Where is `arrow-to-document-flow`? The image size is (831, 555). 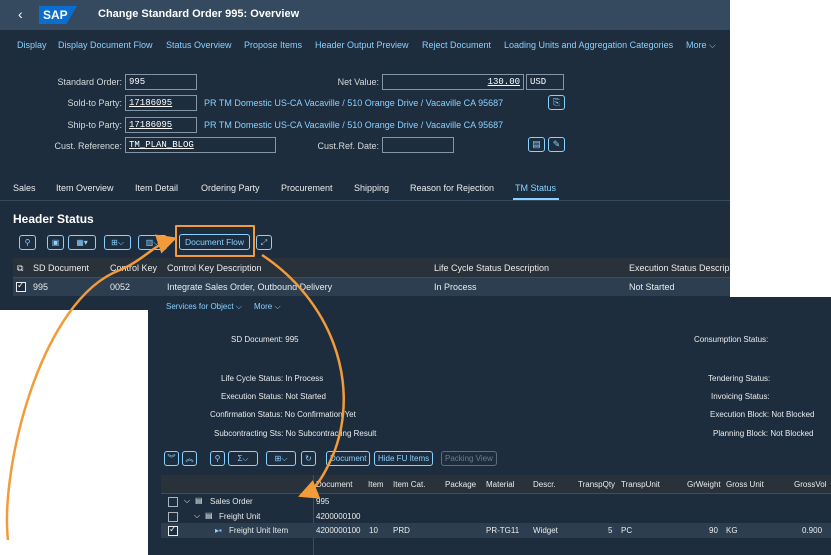
arrow-to-document-flow is located at coordinates (91, 387).